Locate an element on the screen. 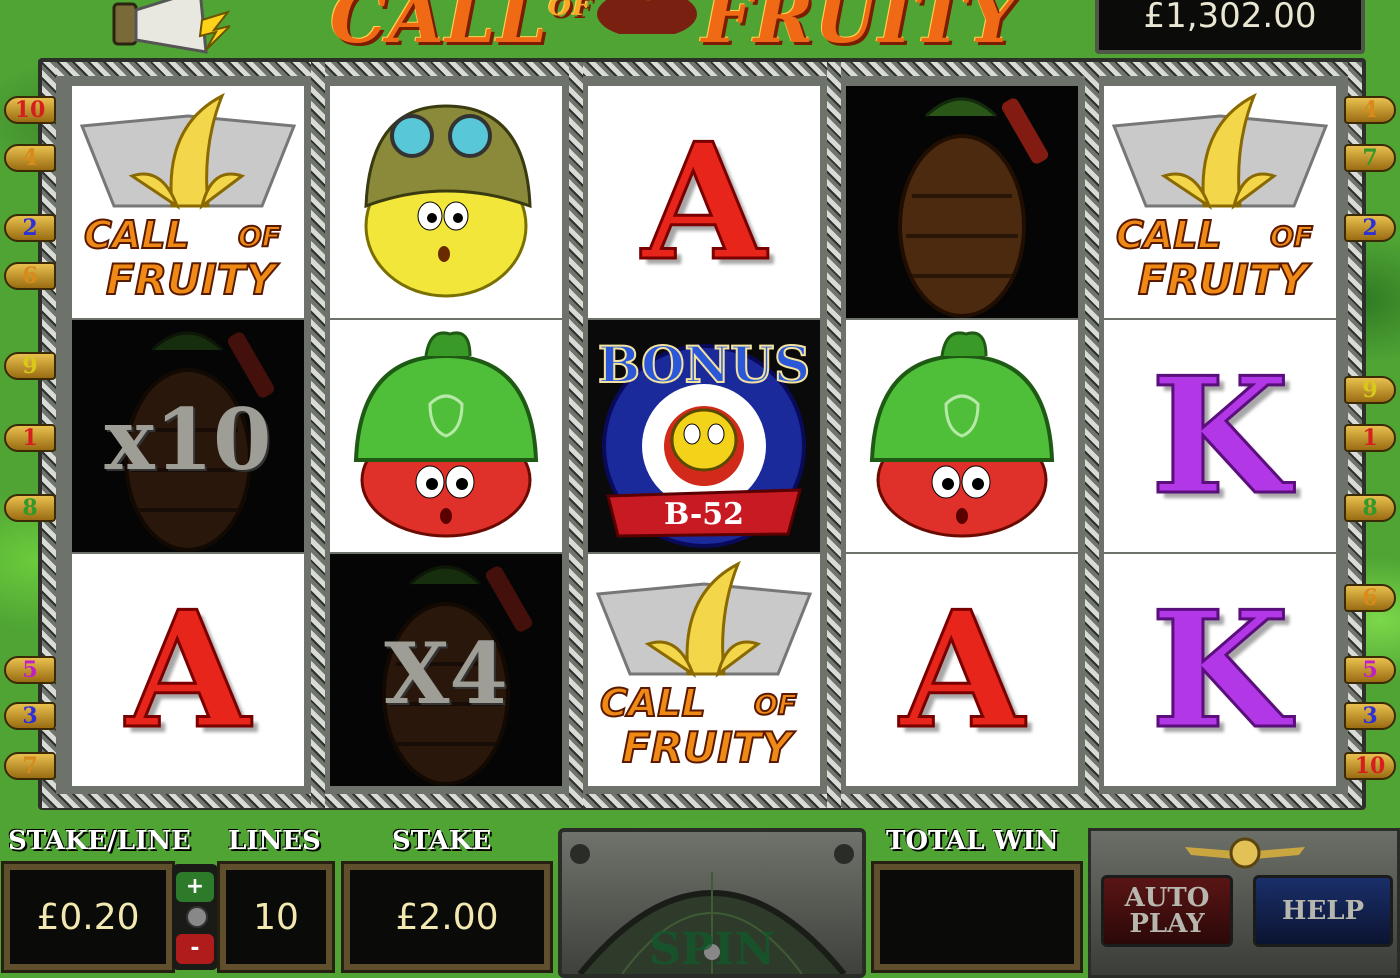 The height and width of the screenshot is (978, 1400). total-win-display is located at coordinates (977, 917).